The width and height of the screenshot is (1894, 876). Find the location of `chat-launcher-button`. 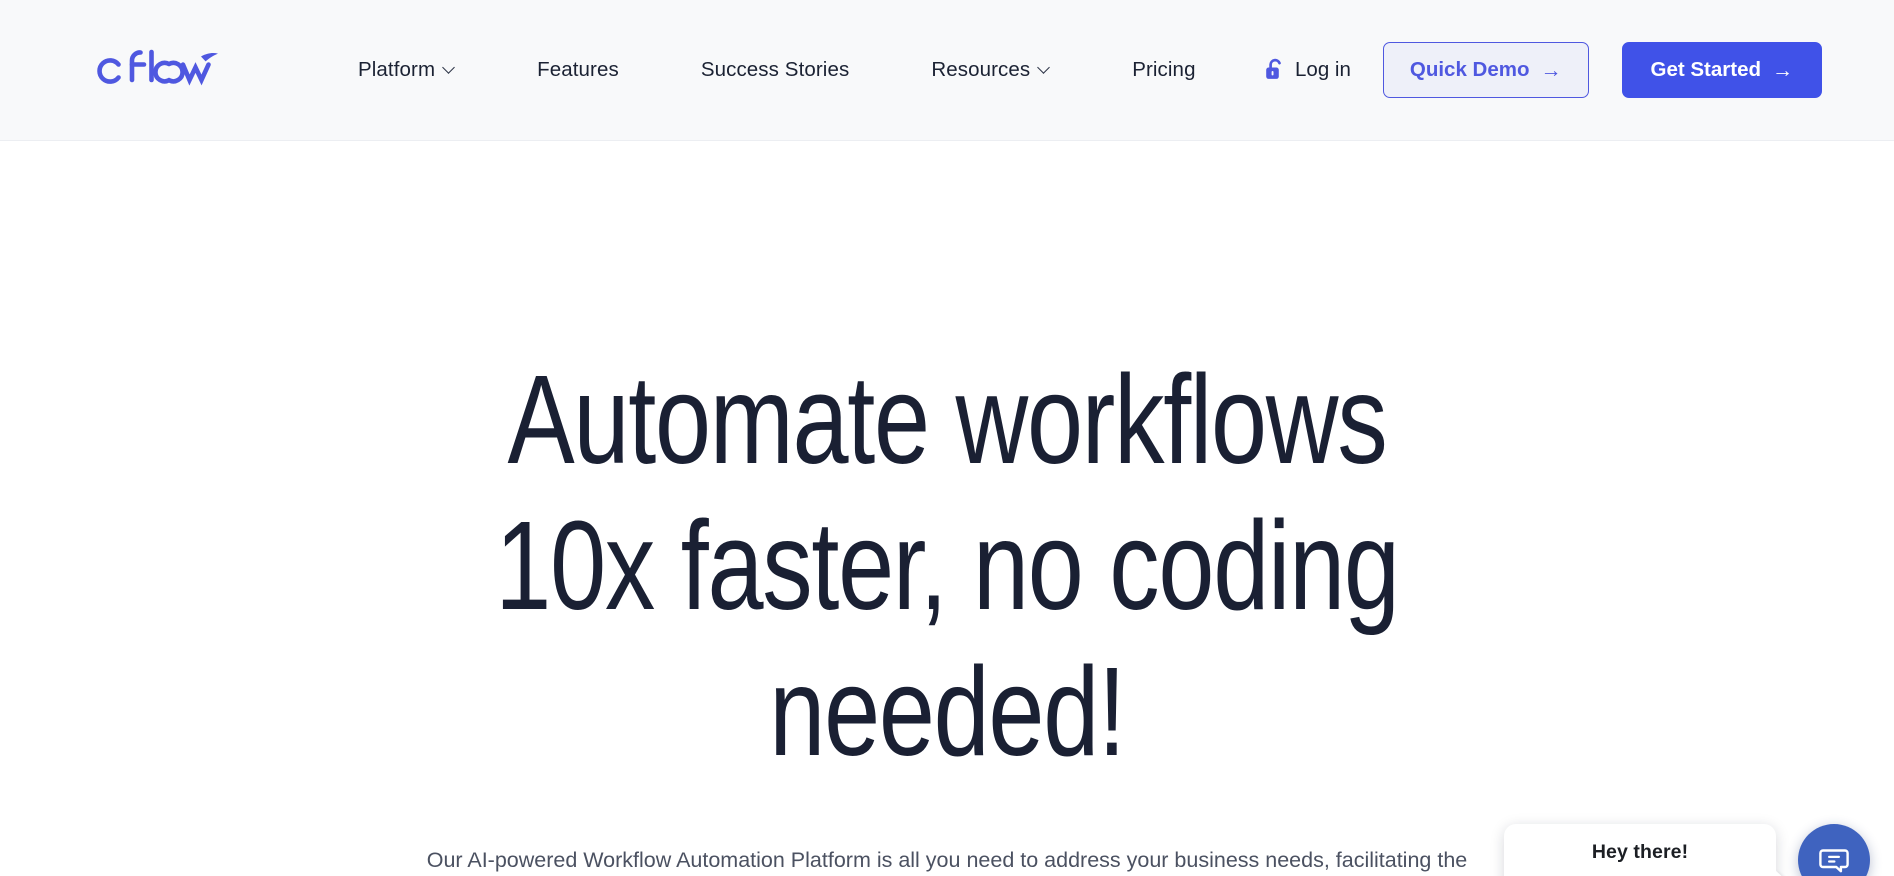

chat-launcher-button is located at coordinates (1834, 850).